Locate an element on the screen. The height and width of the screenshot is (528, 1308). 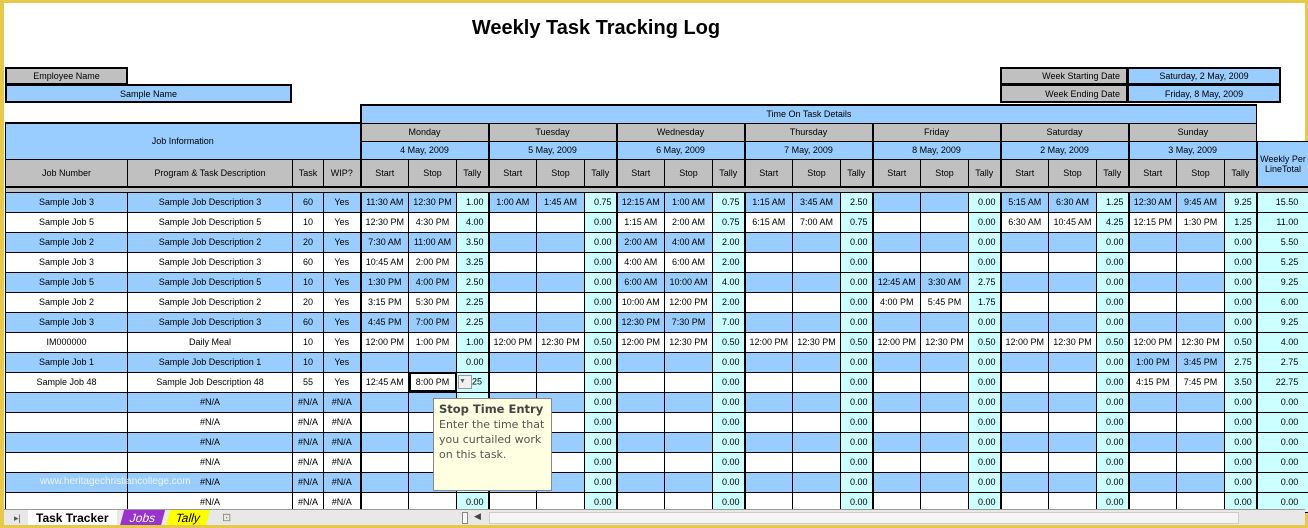
start-time-cell: 1:30 PM is located at coordinates (384, 282).